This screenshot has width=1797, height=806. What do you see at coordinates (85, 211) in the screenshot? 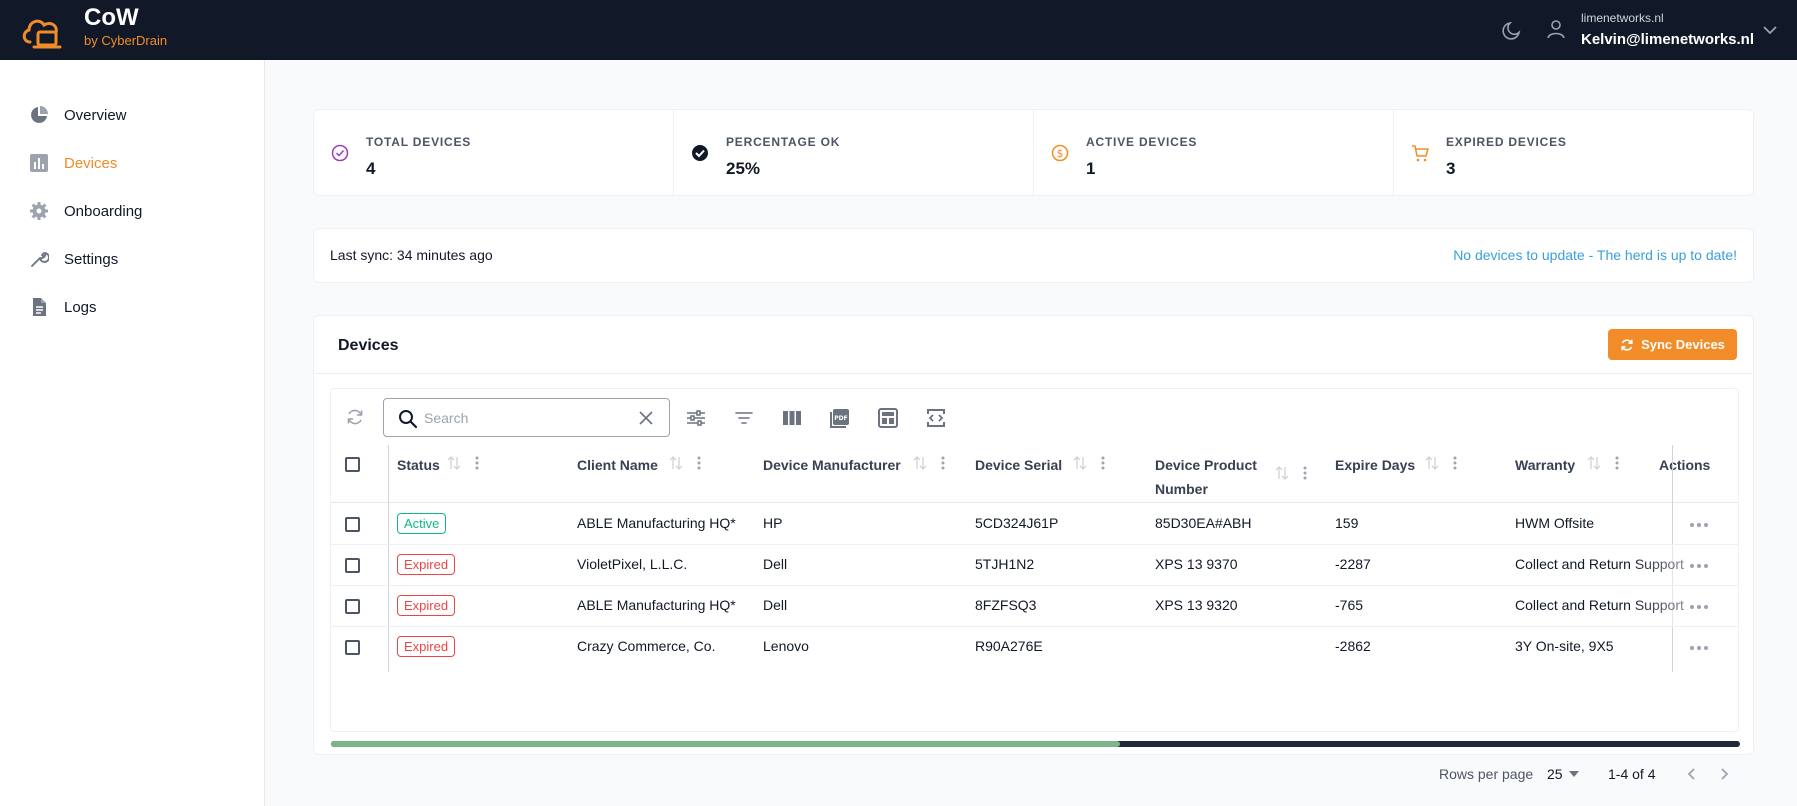
I see `sidebar-item-onboarding: Onboarding` at bounding box center [85, 211].